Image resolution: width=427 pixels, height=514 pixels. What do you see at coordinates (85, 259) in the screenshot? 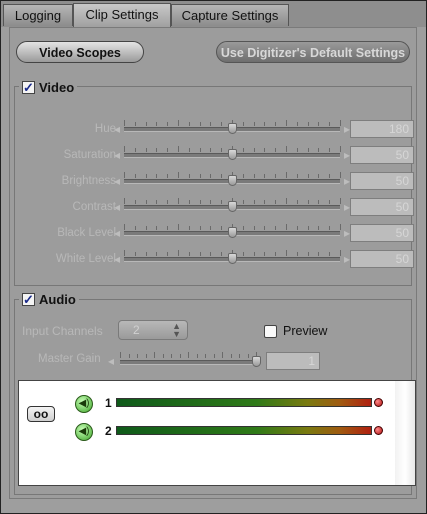
I see `slider-label: White Level` at bounding box center [85, 259].